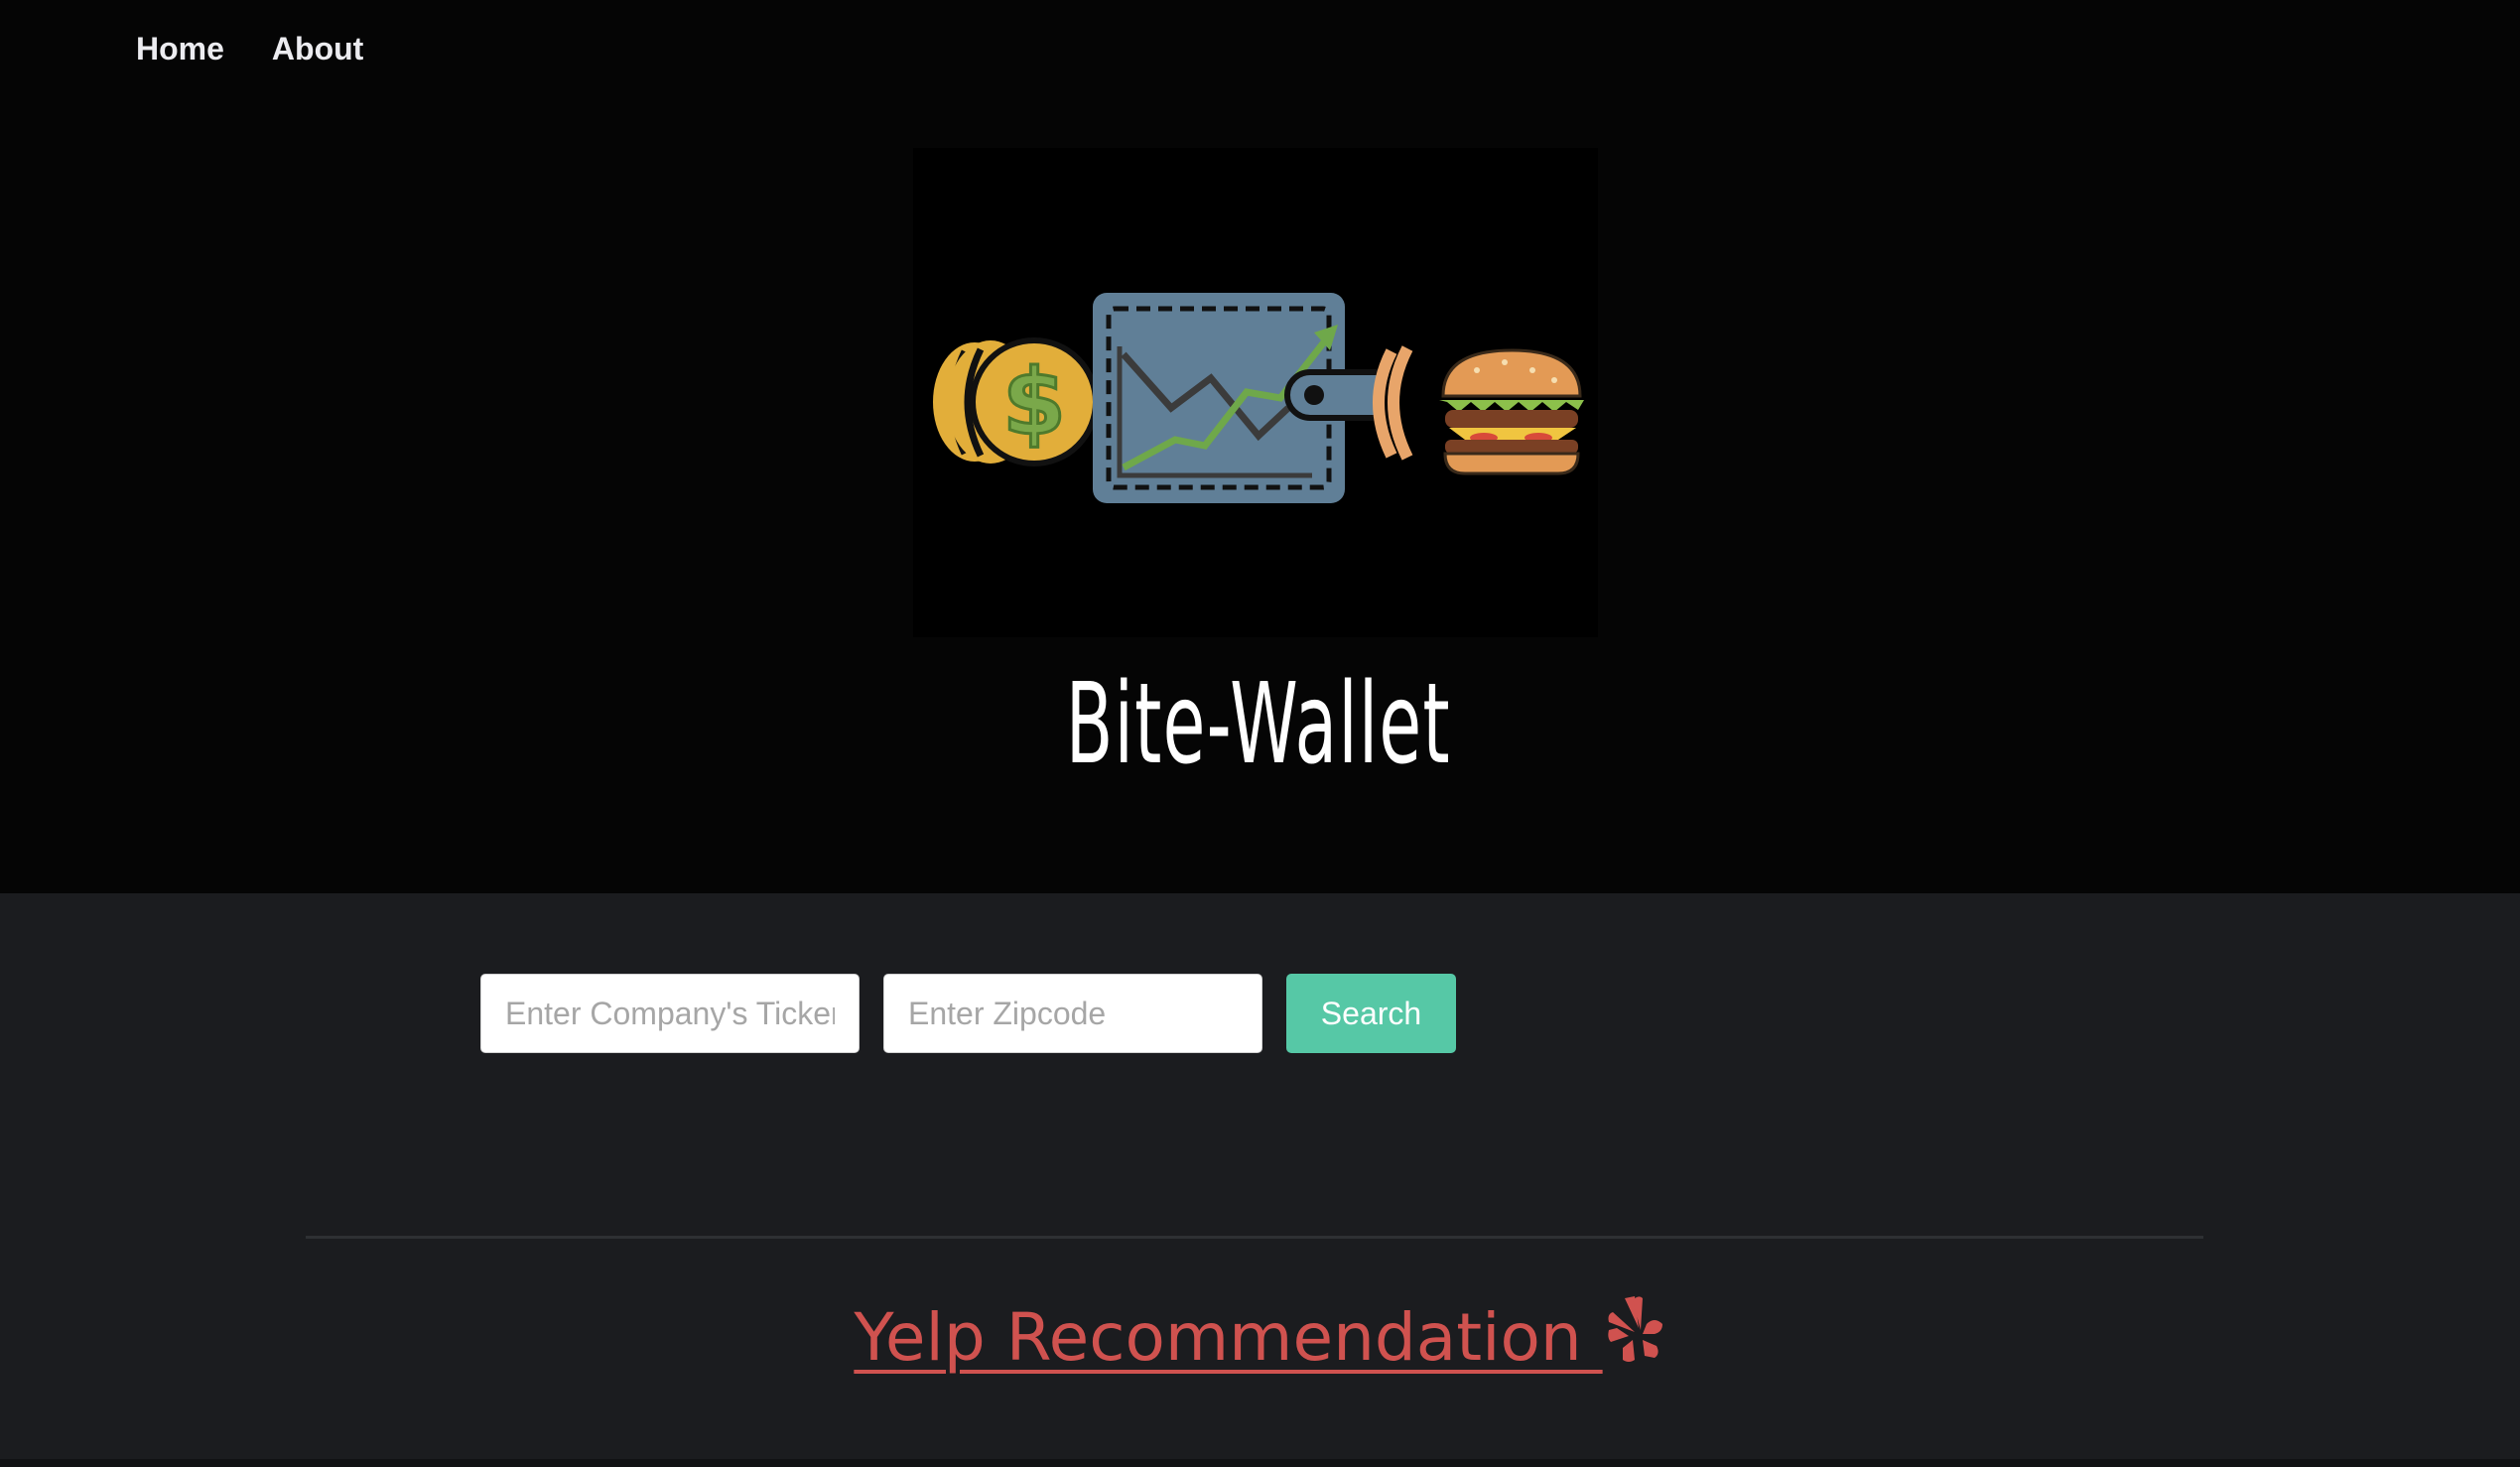 The width and height of the screenshot is (2520, 1467). I want to click on bottom-strip, so click(1260, 1463).